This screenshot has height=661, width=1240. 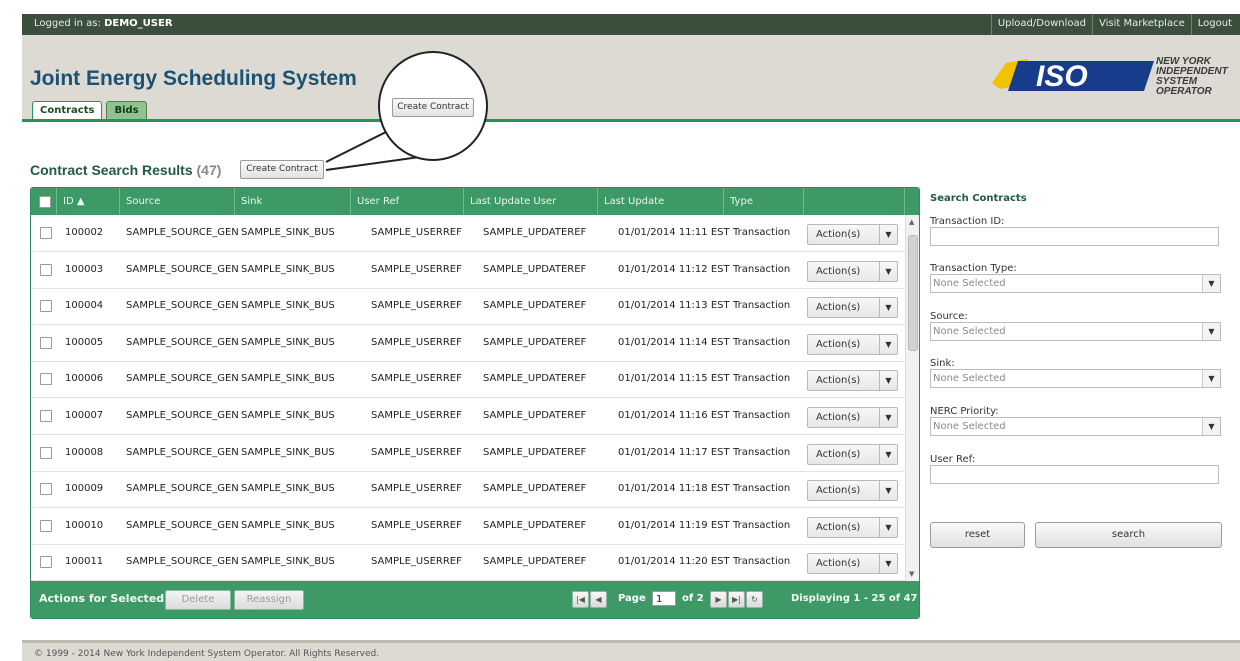 What do you see at coordinates (977, 535) in the screenshot?
I see `reset-button: reset` at bounding box center [977, 535].